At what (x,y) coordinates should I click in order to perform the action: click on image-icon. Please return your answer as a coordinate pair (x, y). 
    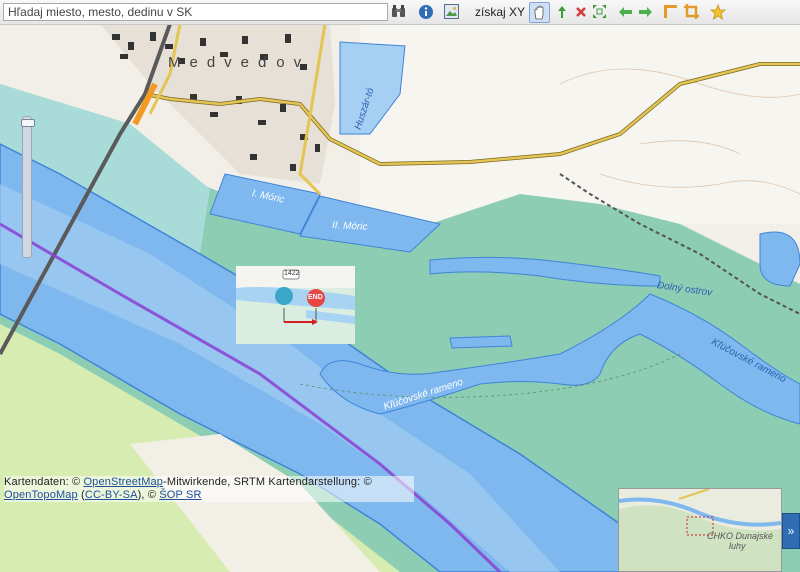
    Looking at the image, I should click on (451, 11).